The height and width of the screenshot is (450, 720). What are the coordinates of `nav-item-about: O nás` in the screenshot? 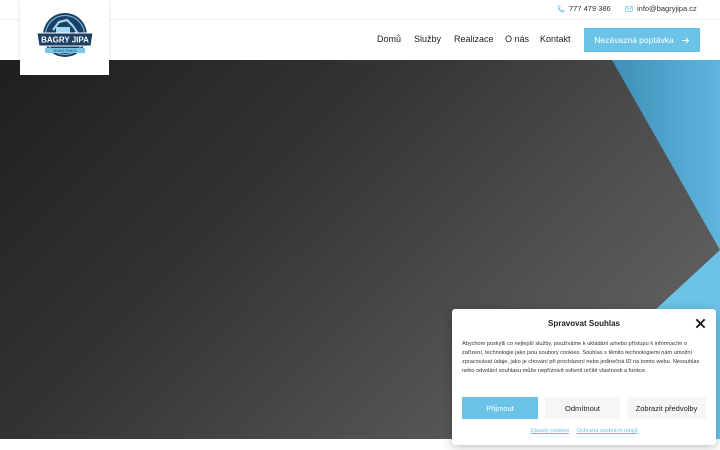 It's located at (517, 39).